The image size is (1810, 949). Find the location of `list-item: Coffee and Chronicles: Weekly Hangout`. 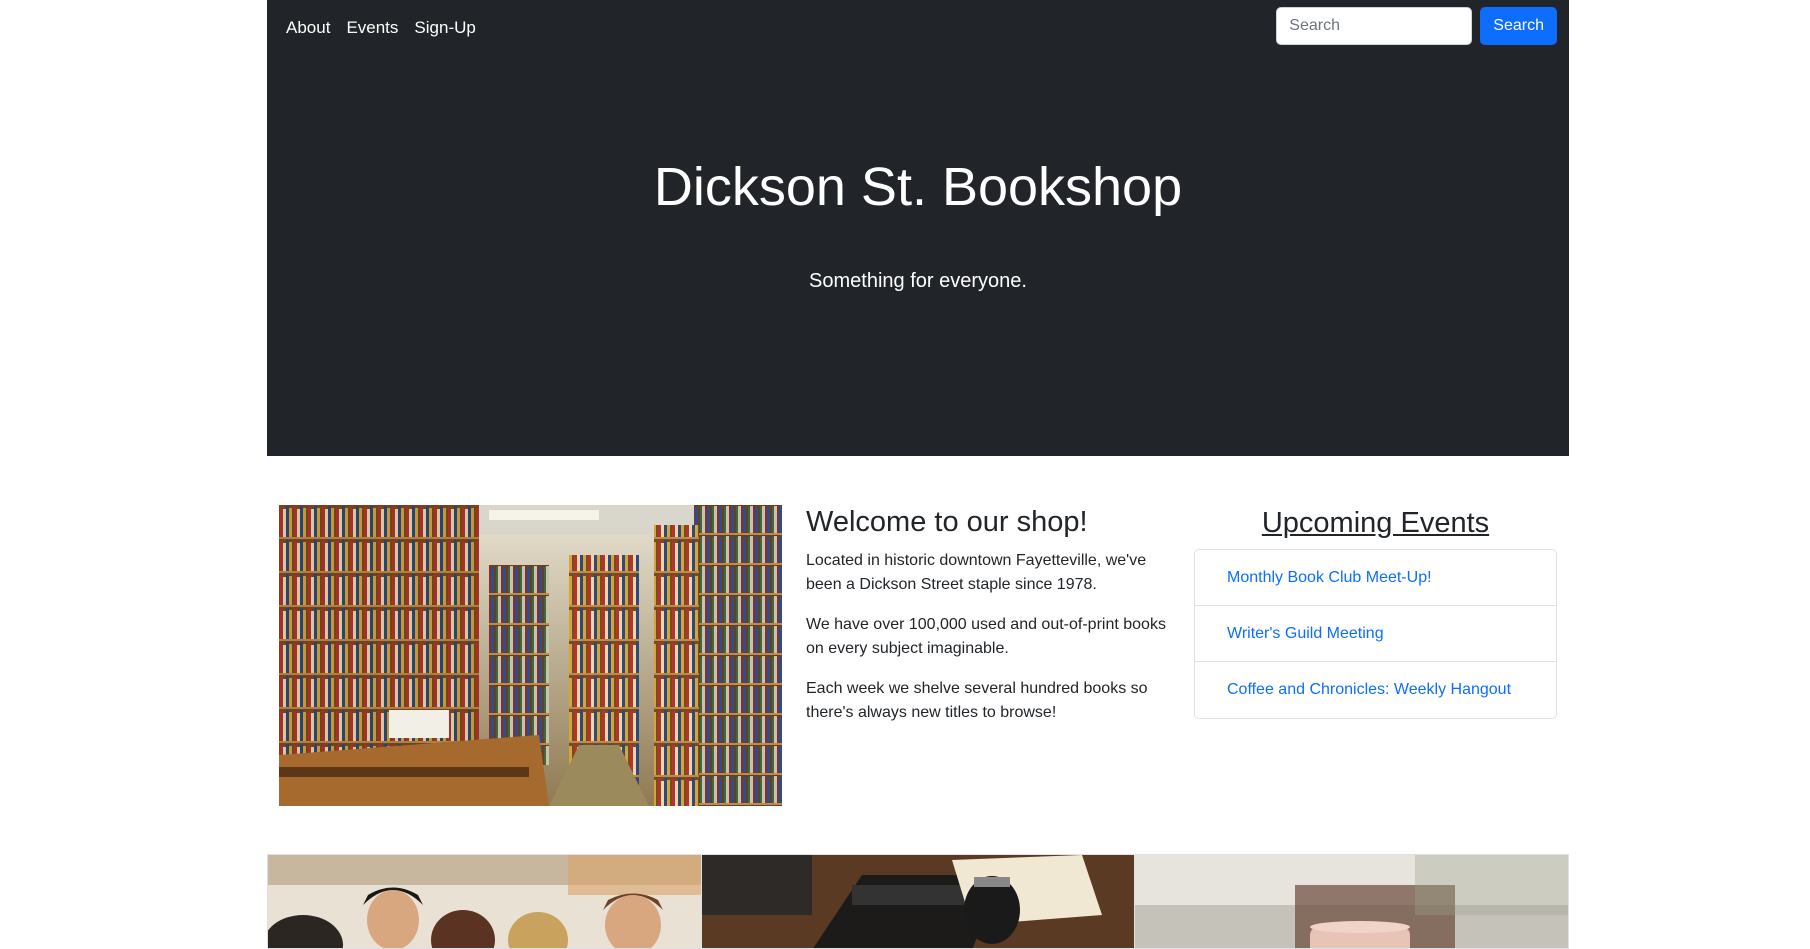

list-item: Coffee and Chronicles: Weekly Hangout is located at coordinates (1375, 690).